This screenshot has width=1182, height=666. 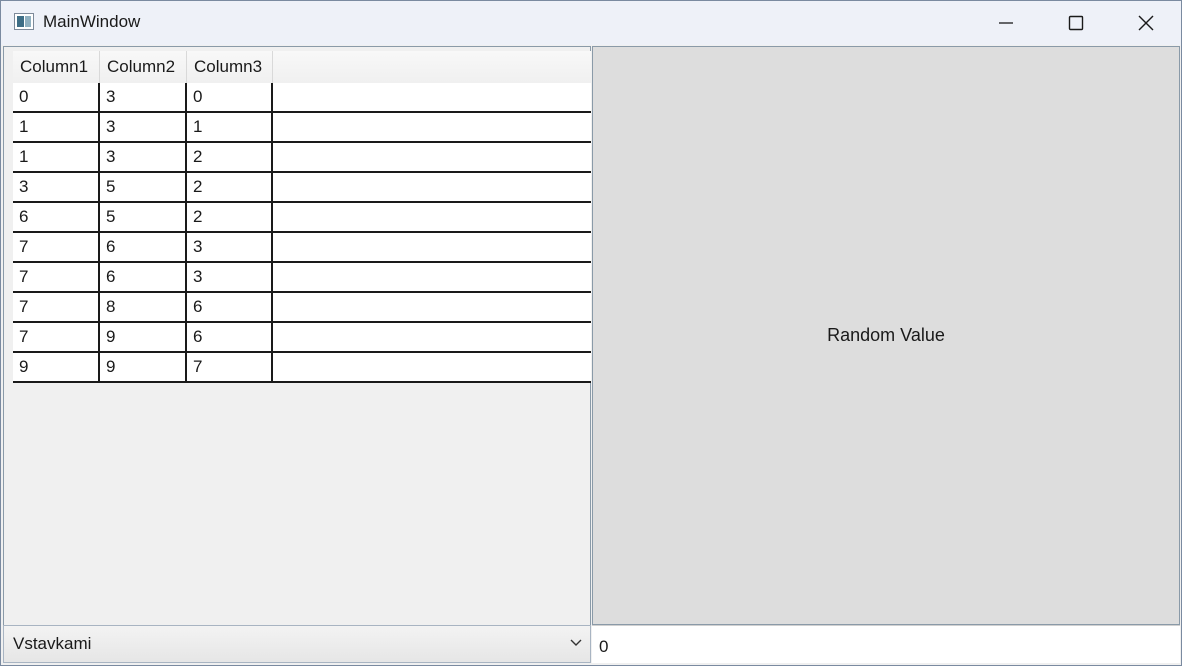 I want to click on column-header: Column1, so click(x=56, y=67).